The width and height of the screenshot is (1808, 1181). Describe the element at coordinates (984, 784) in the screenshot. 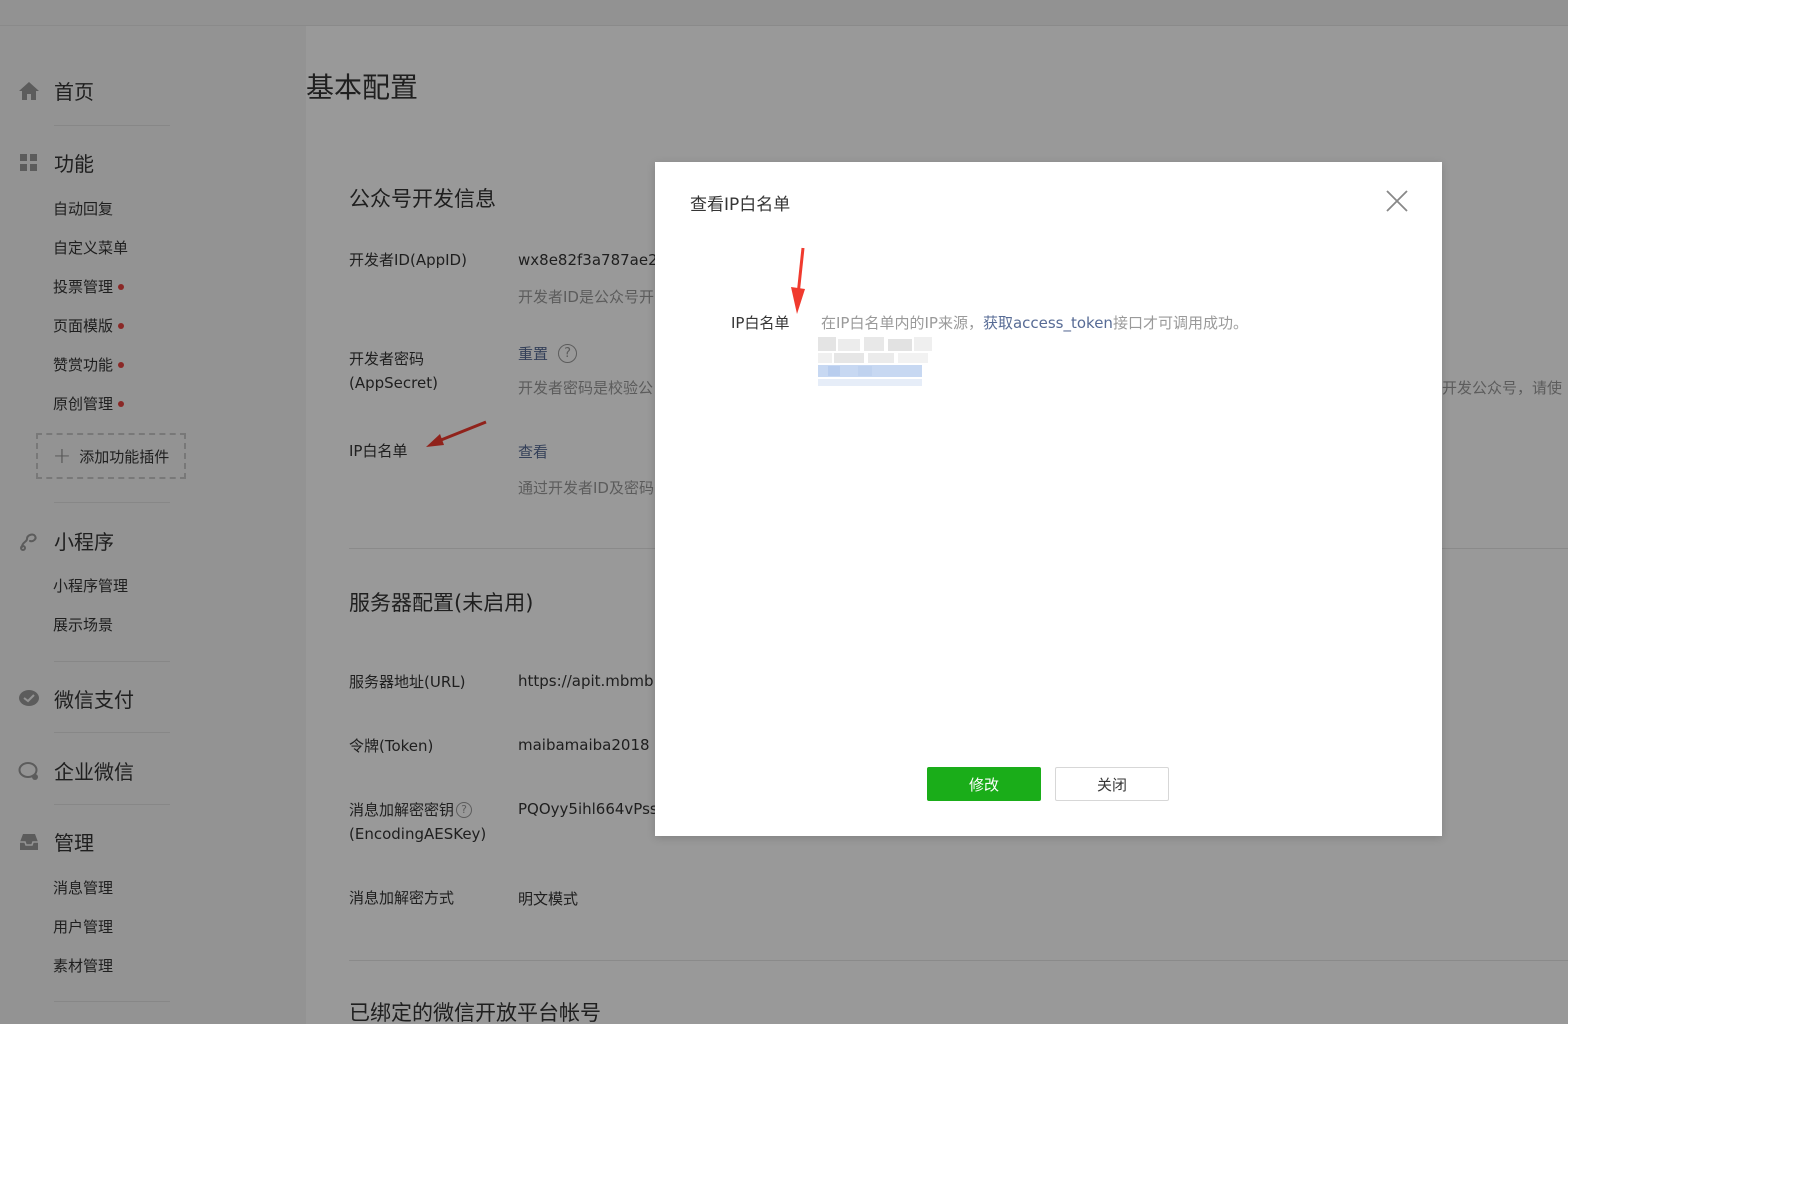

I see `edit-button: 修改` at that location.